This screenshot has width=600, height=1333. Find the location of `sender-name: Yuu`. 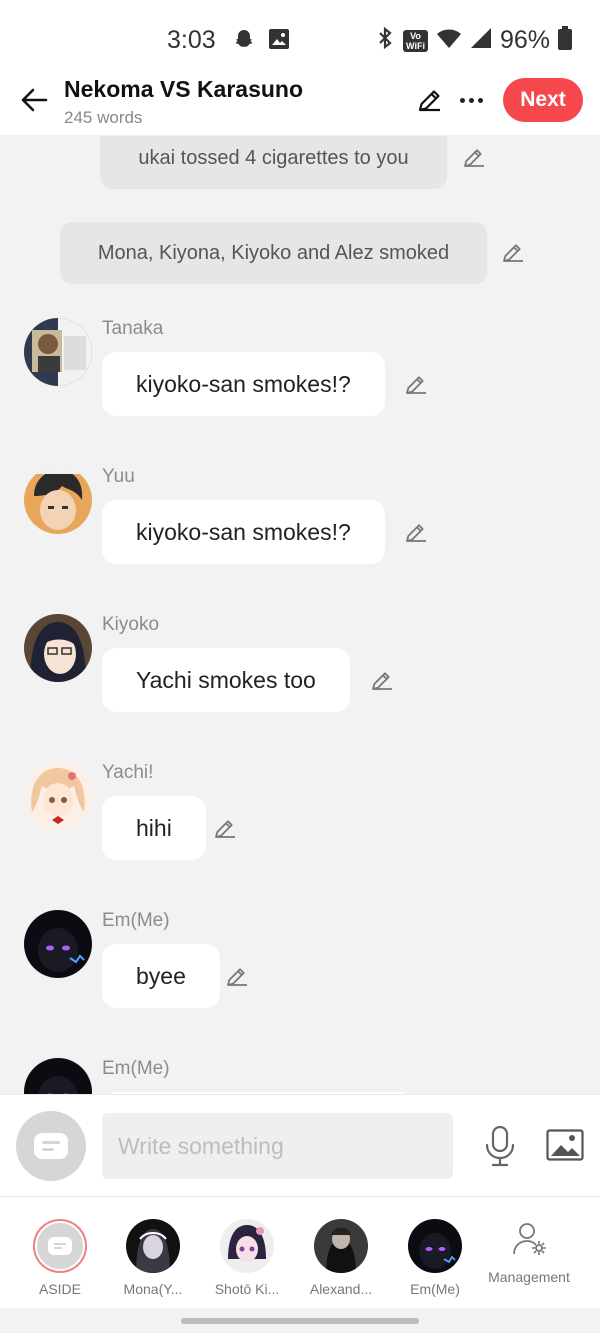

sender-name: Yuu is located at coordinates (118, 476).